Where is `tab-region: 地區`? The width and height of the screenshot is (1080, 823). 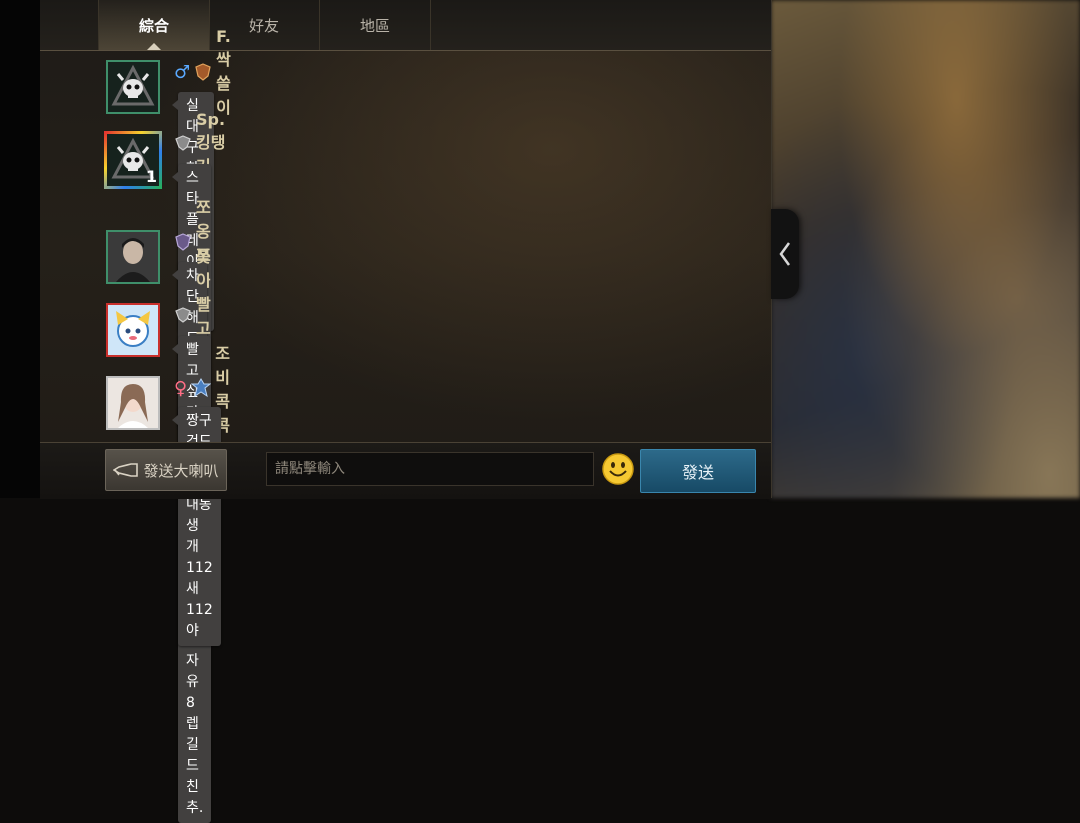
tab-region: 地區 is located at coordinates (375, 25).